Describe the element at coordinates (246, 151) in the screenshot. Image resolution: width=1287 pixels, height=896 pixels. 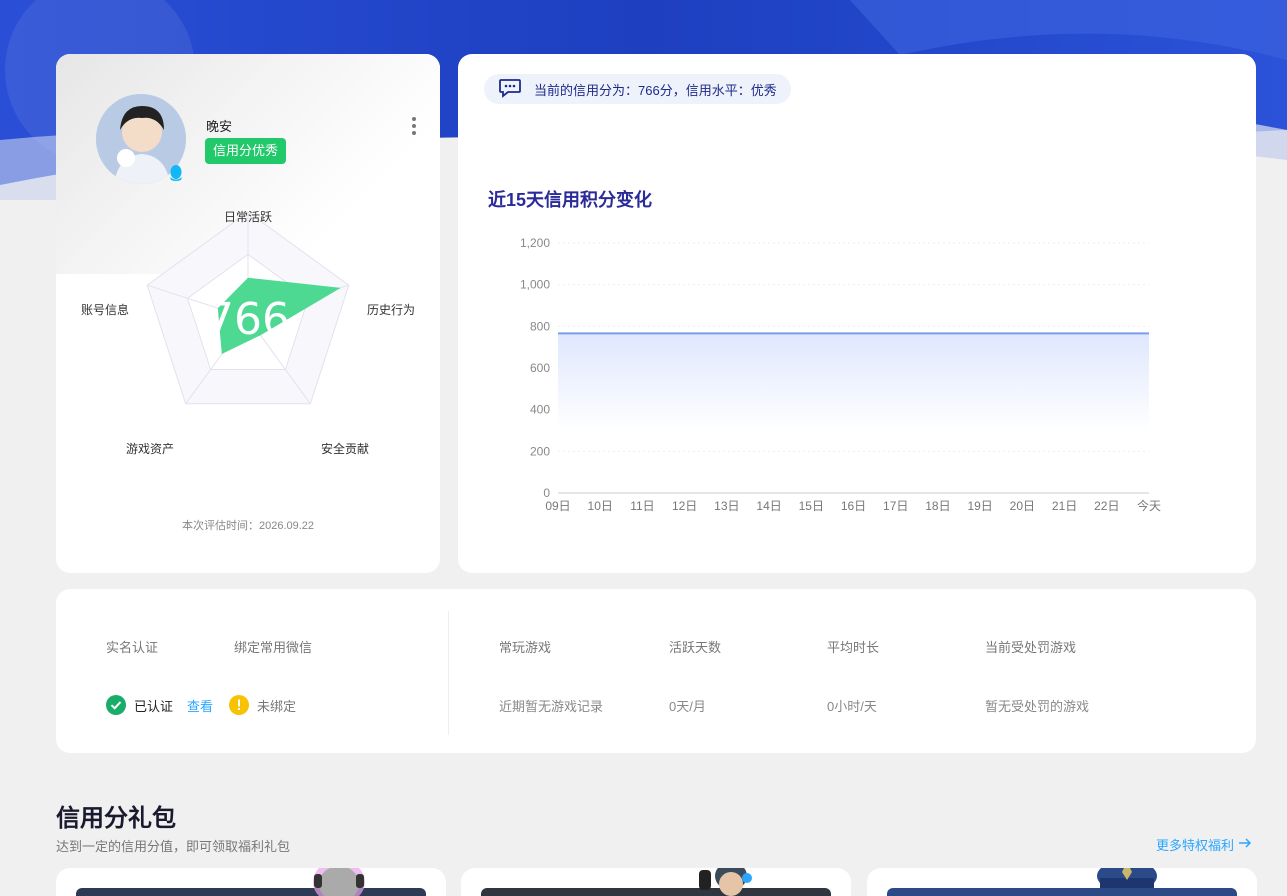
I see `credit-badge: 信用分优秀` at that location.